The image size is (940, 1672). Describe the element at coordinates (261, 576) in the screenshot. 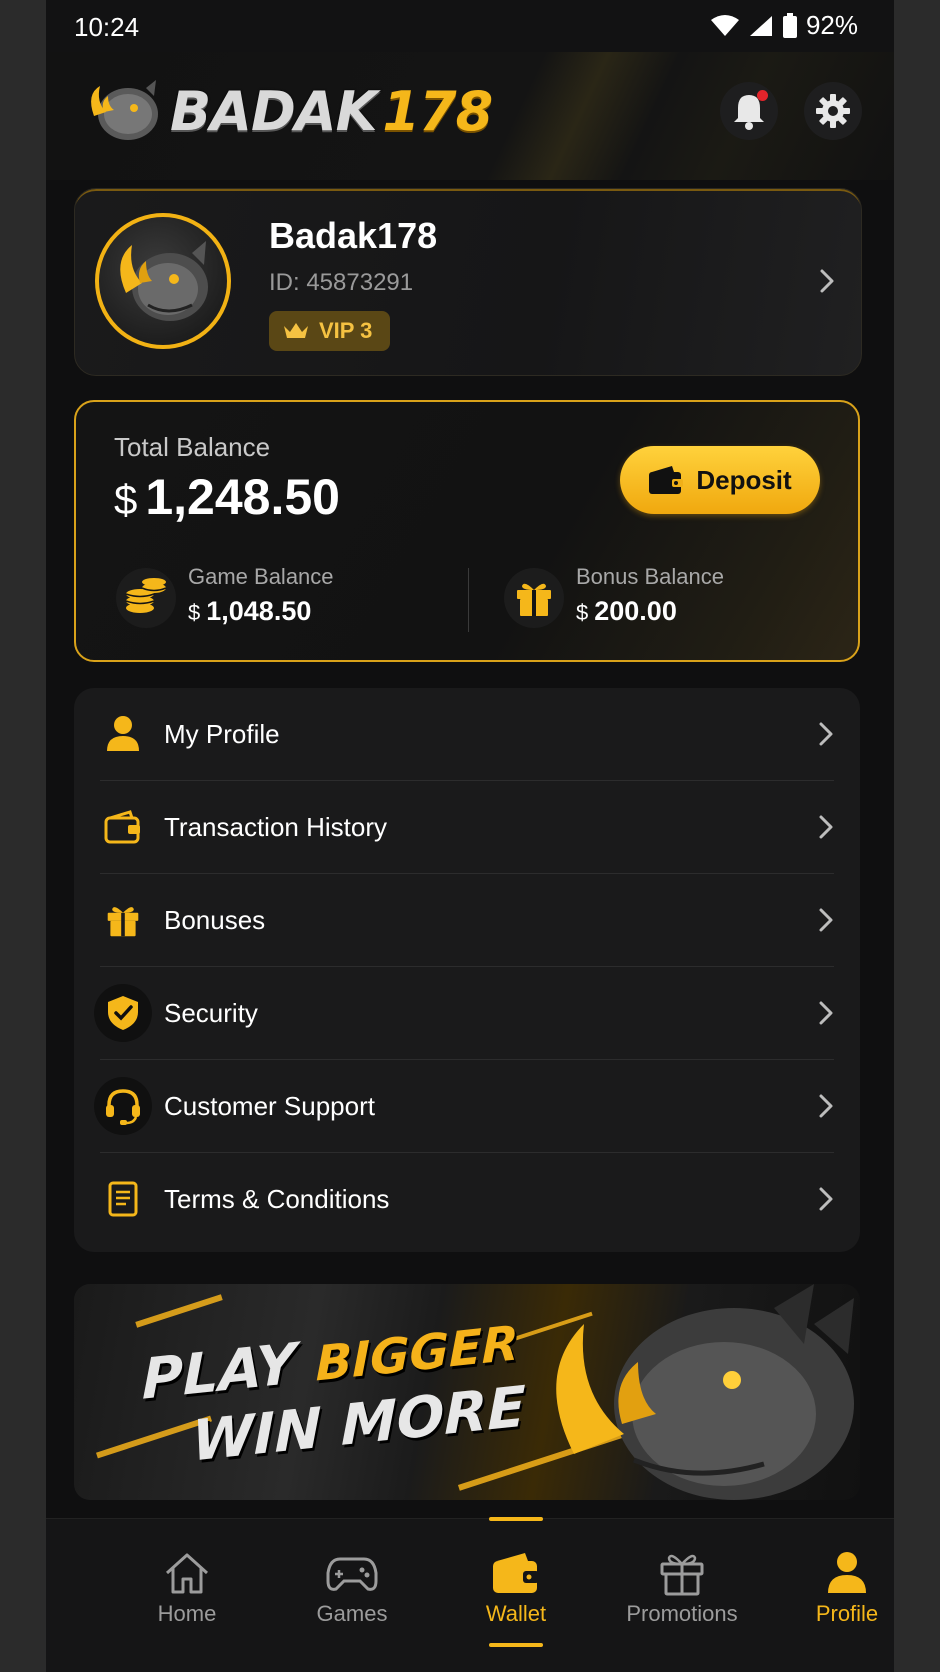

I see `game-balance-label: Game Balance` at that location.